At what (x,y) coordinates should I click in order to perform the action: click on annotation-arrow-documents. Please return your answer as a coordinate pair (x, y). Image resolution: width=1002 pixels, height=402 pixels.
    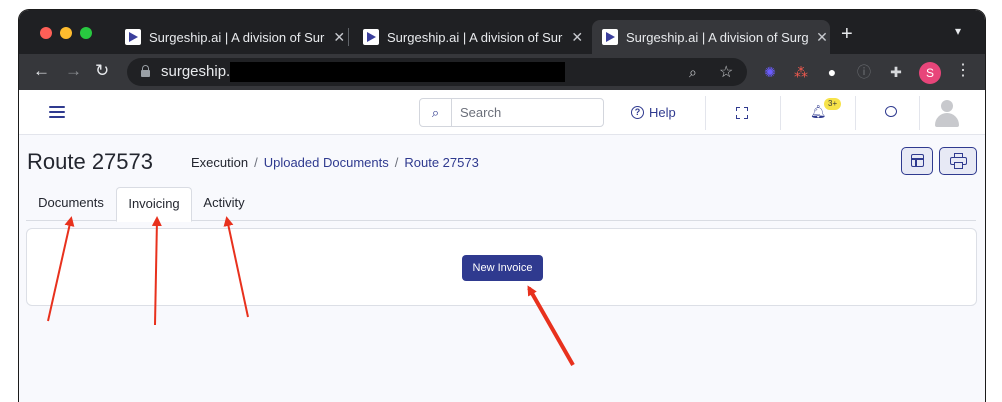
    Looking at the image, I should click on (61, 269).